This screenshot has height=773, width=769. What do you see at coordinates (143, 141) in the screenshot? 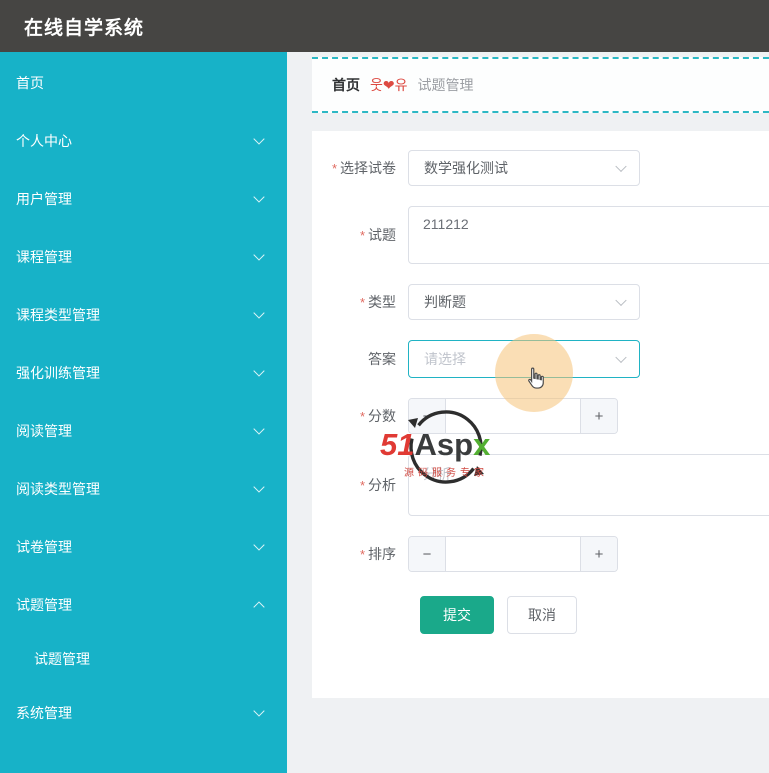
I see `sidebar-item-personal-center: 个人中心` at bounding box center [143, 141].